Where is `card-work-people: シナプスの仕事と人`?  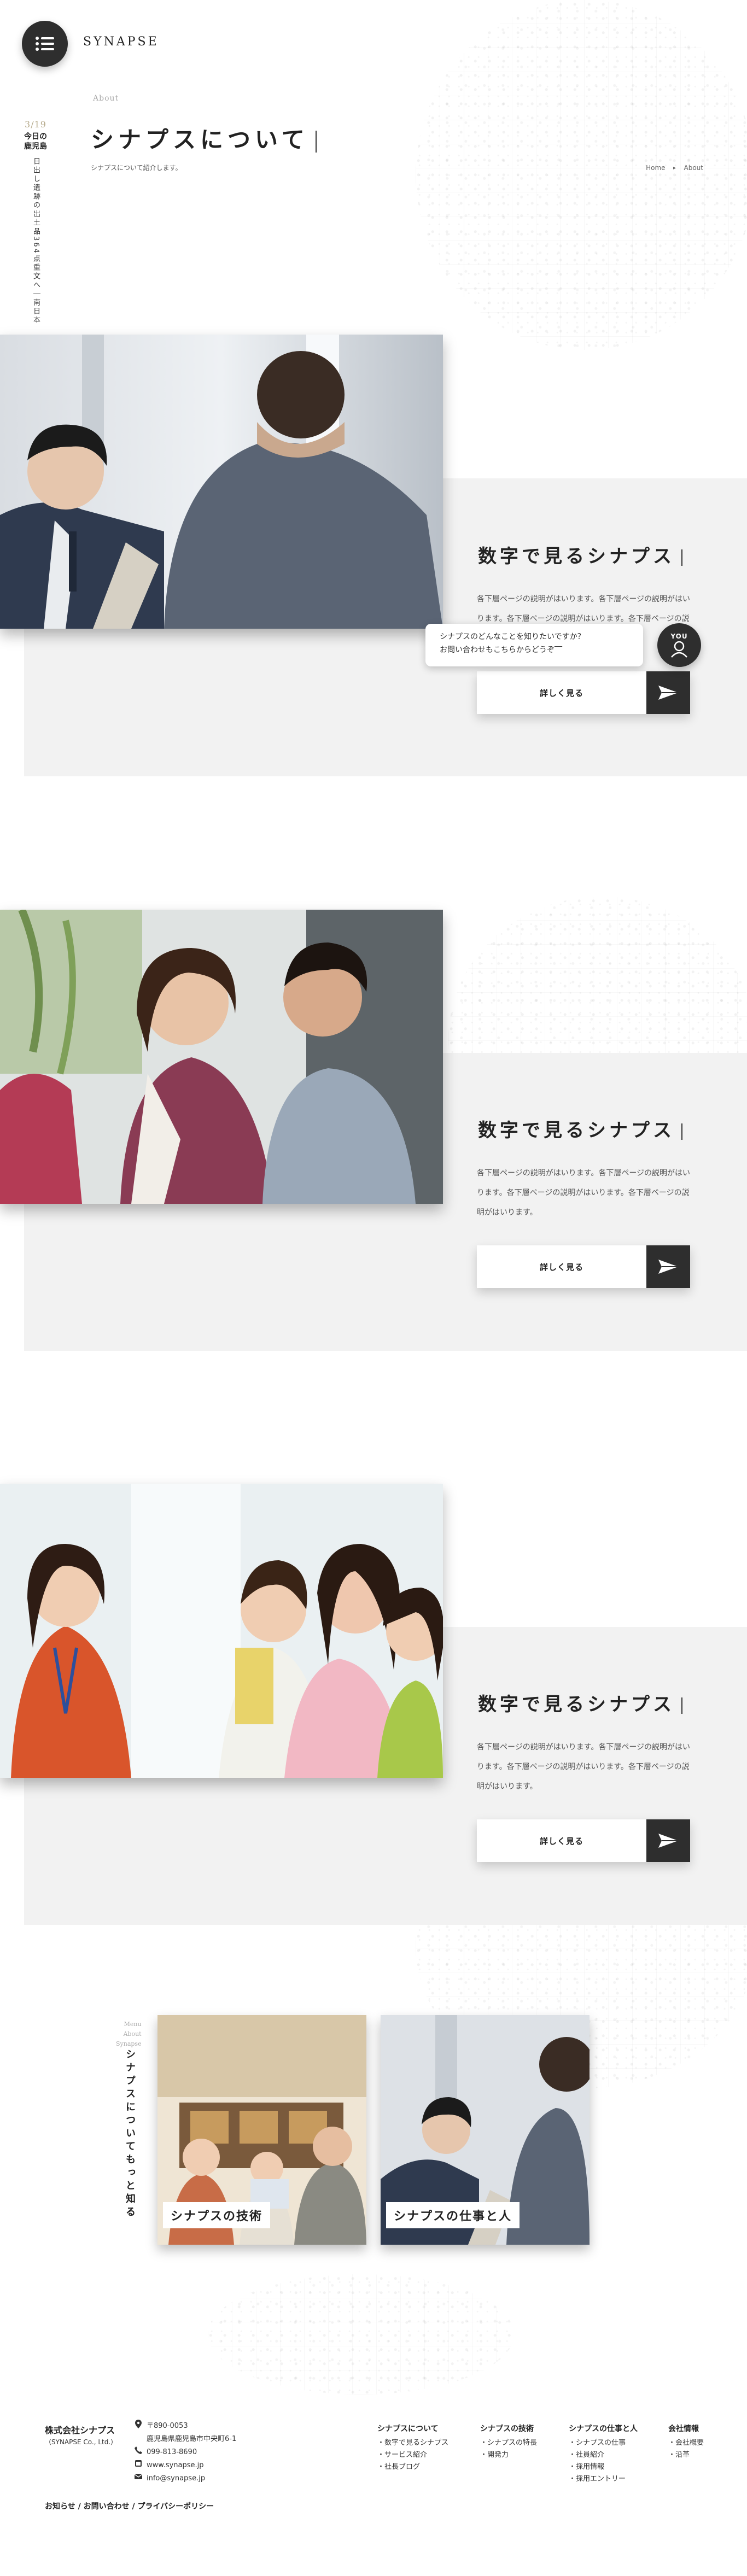
card-work-people: シナプスの仕事と人 is located at coordinates (485, 2130).